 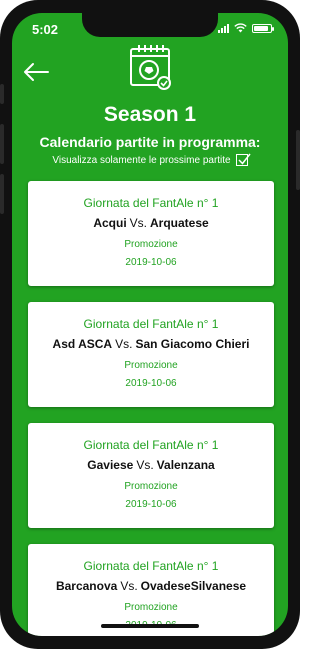 I want to click on arrow-left-icon, so click(x=36, y=72).